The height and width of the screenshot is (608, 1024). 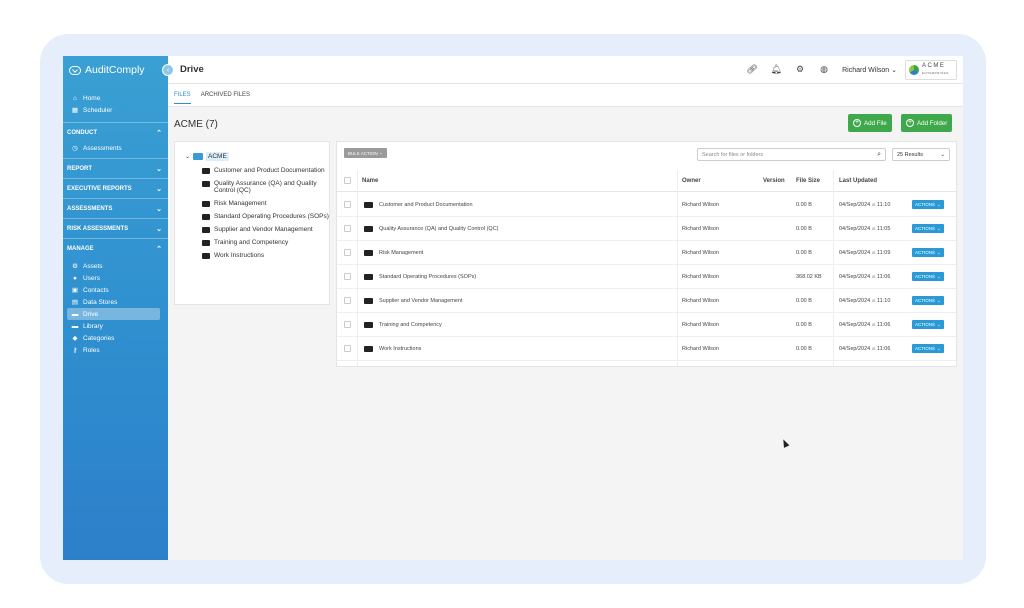 I want to click on row-file-size: 0.00 B, so click(x=804, y=324).